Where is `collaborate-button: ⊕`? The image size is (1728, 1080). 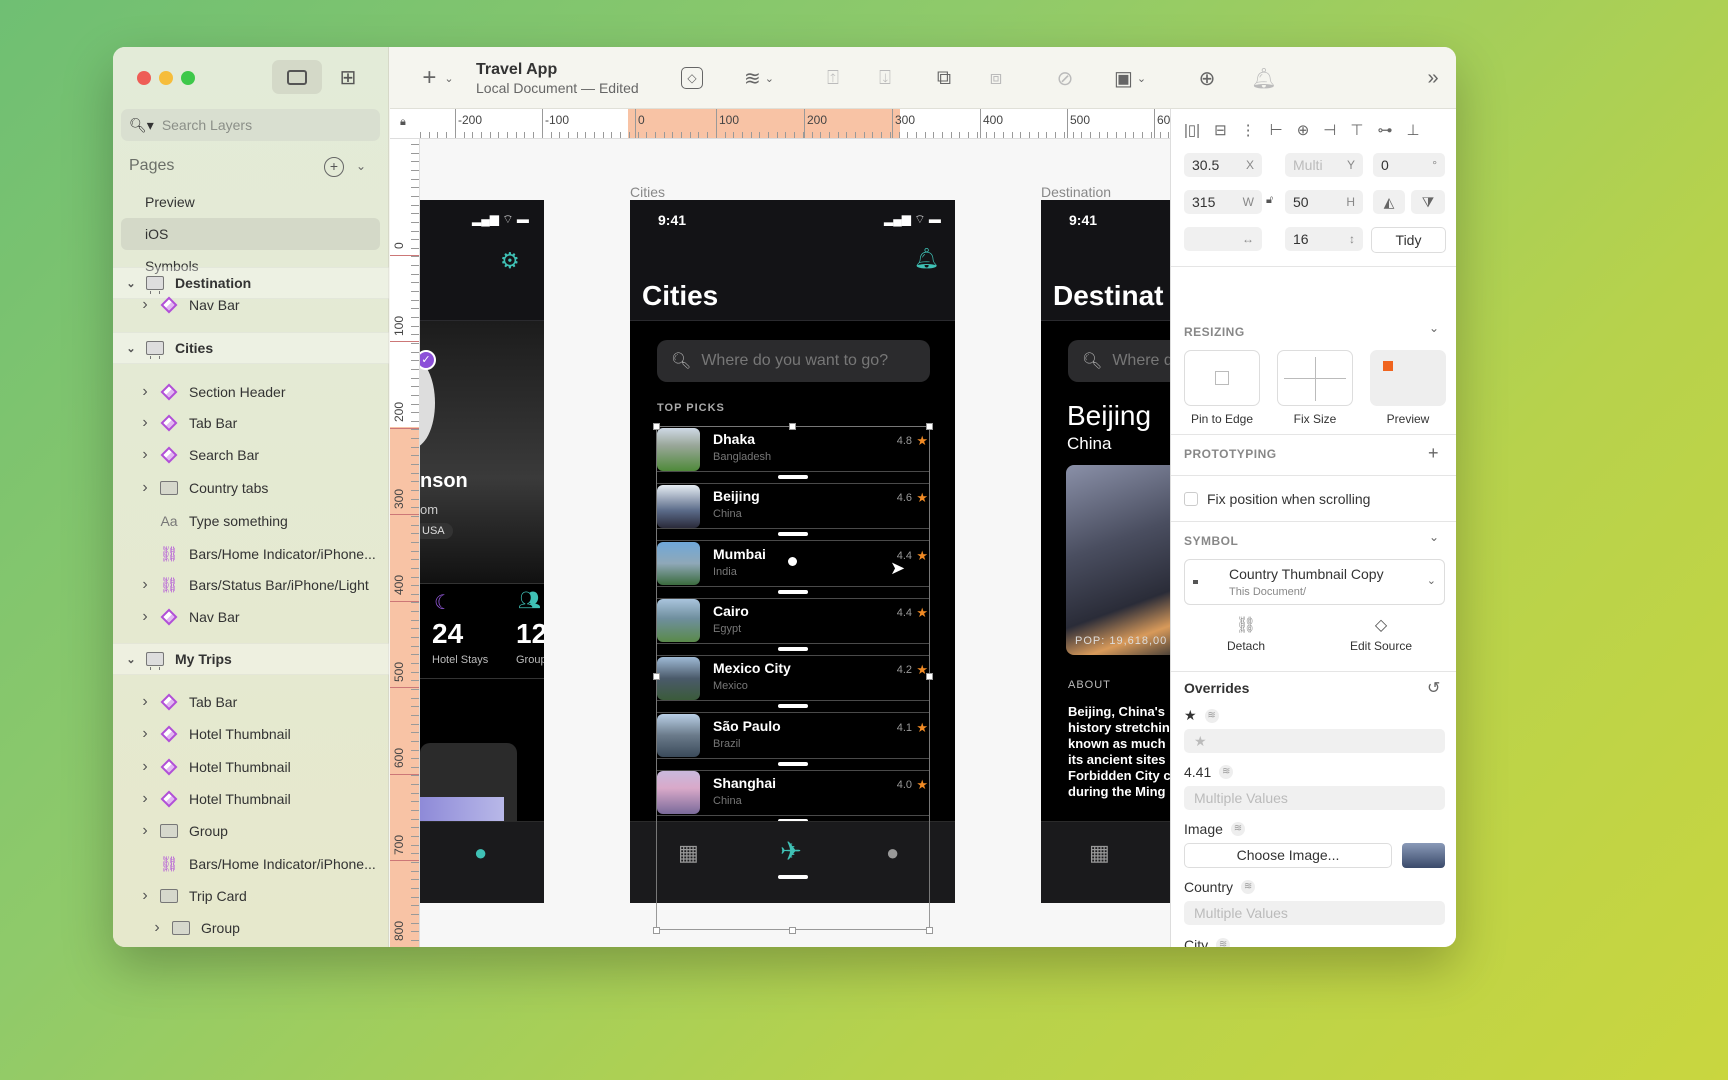
collaborate-button: ⊕ is located at coordinates (1207, 78).